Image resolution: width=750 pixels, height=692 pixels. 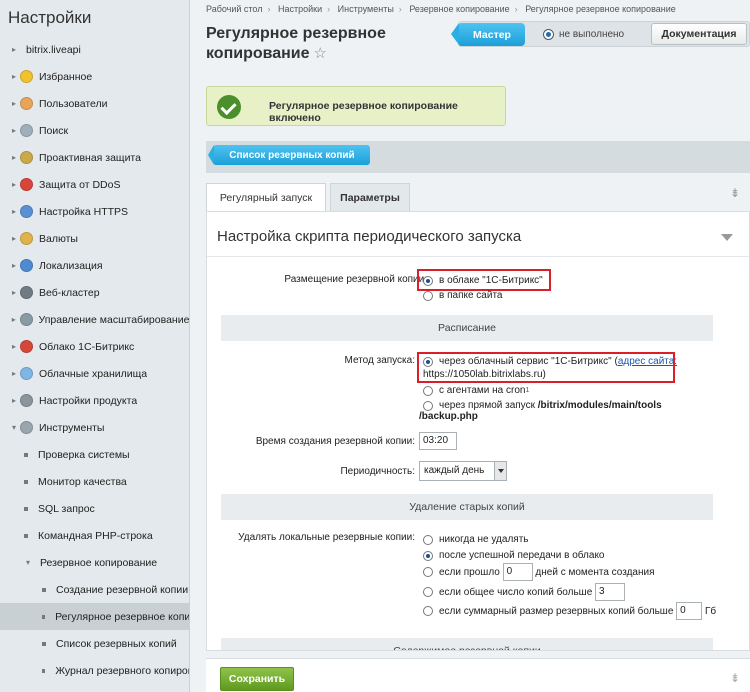 What do you see at coordinates (326, 537) in the screenshot?
I see `delete-label: Удалять локальные резервные копии:` at bounding box center [326, 537].